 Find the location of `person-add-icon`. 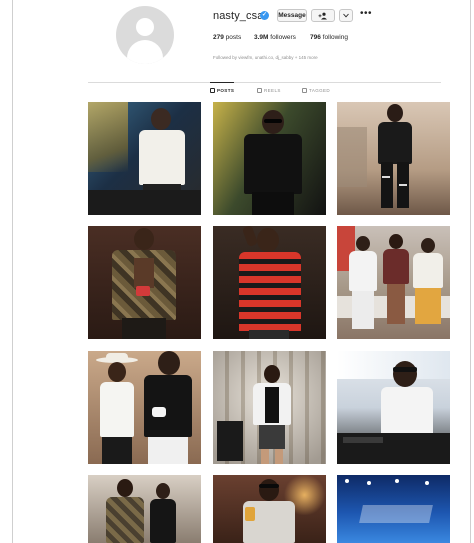

person-add-icon is located at coordinates (322, 15).